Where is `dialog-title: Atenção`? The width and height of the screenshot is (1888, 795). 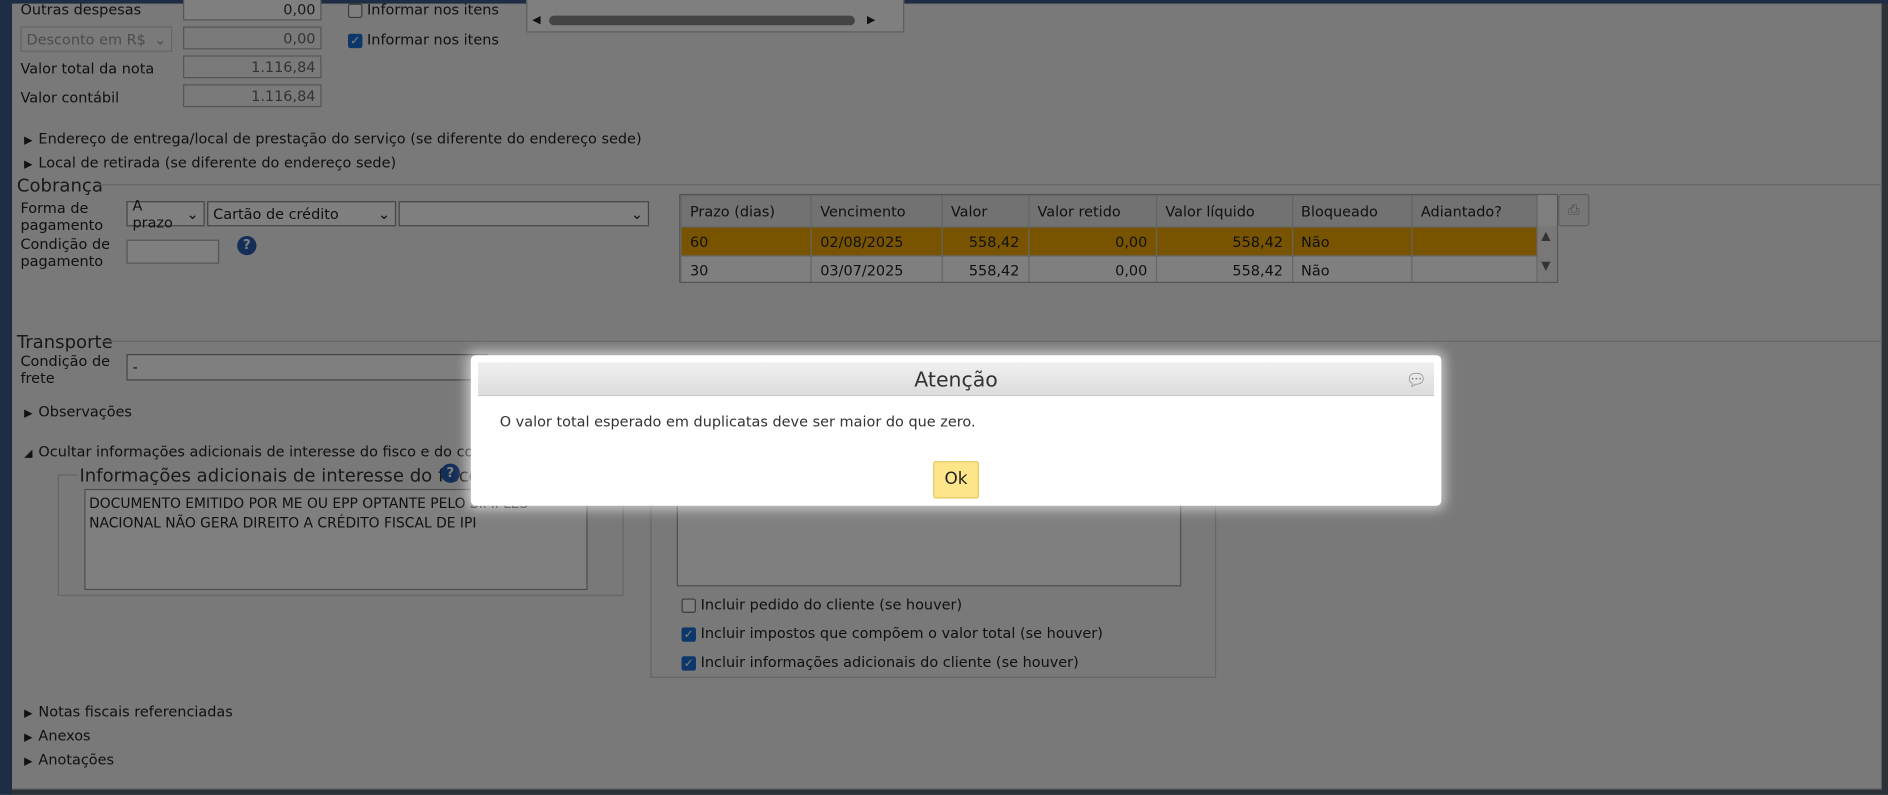
dialog-title: Atenção is located at coordinates (956, 380).